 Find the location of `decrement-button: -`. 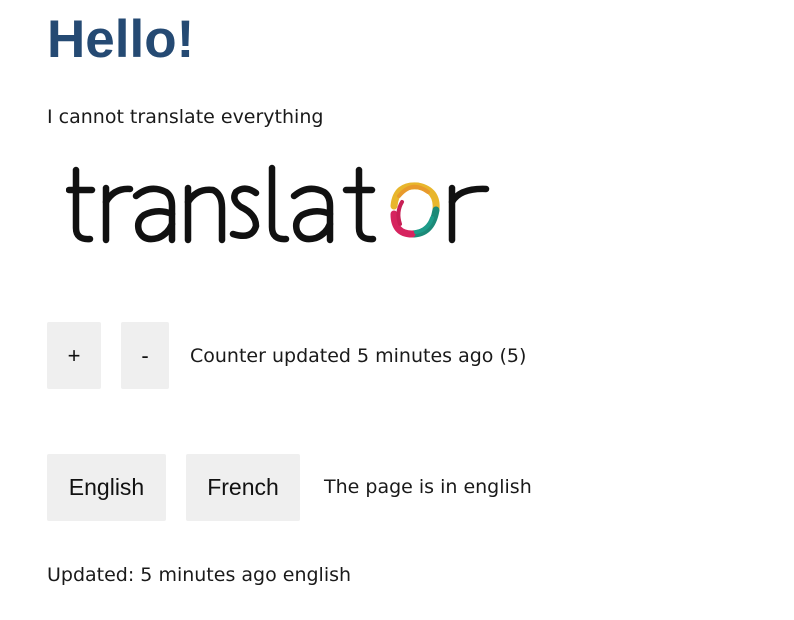

decrement-button: - is located at coordinates (145, 355).